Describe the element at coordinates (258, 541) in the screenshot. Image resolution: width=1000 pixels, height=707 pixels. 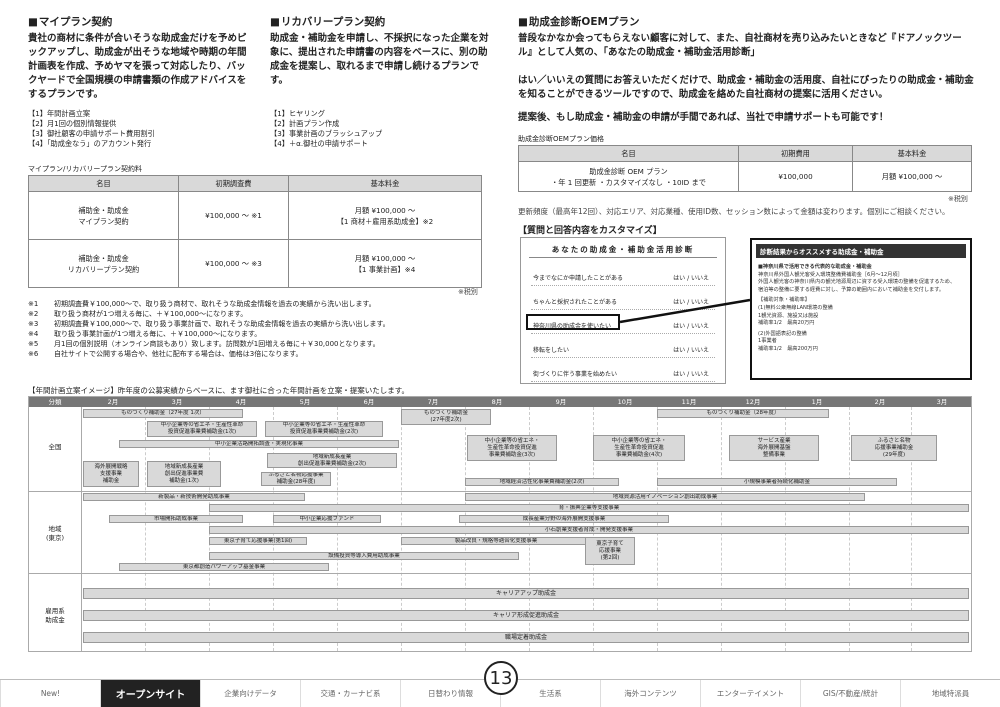
I see `calendar-bar: 東京子育て応援事業(第1回)` at that location.